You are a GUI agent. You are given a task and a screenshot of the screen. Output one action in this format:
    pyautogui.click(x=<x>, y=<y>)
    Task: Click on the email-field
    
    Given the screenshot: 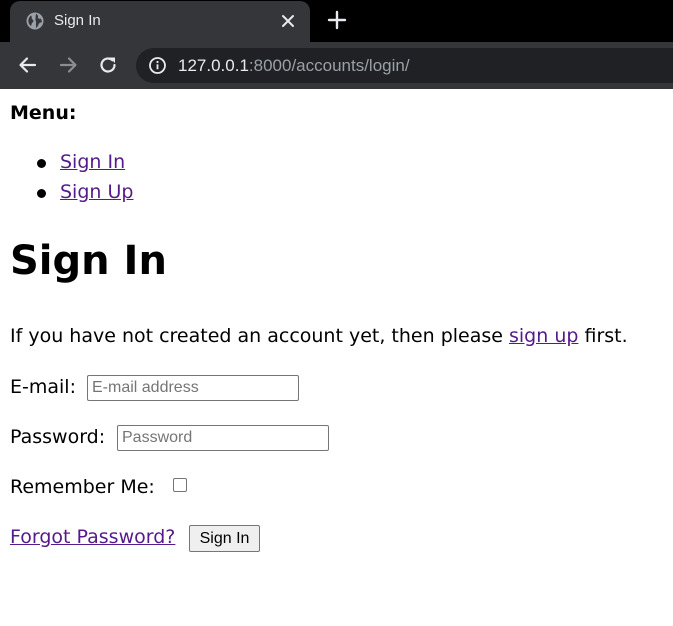 What is the action you would take?
    pyautogui.click(x=193, y=388)
    